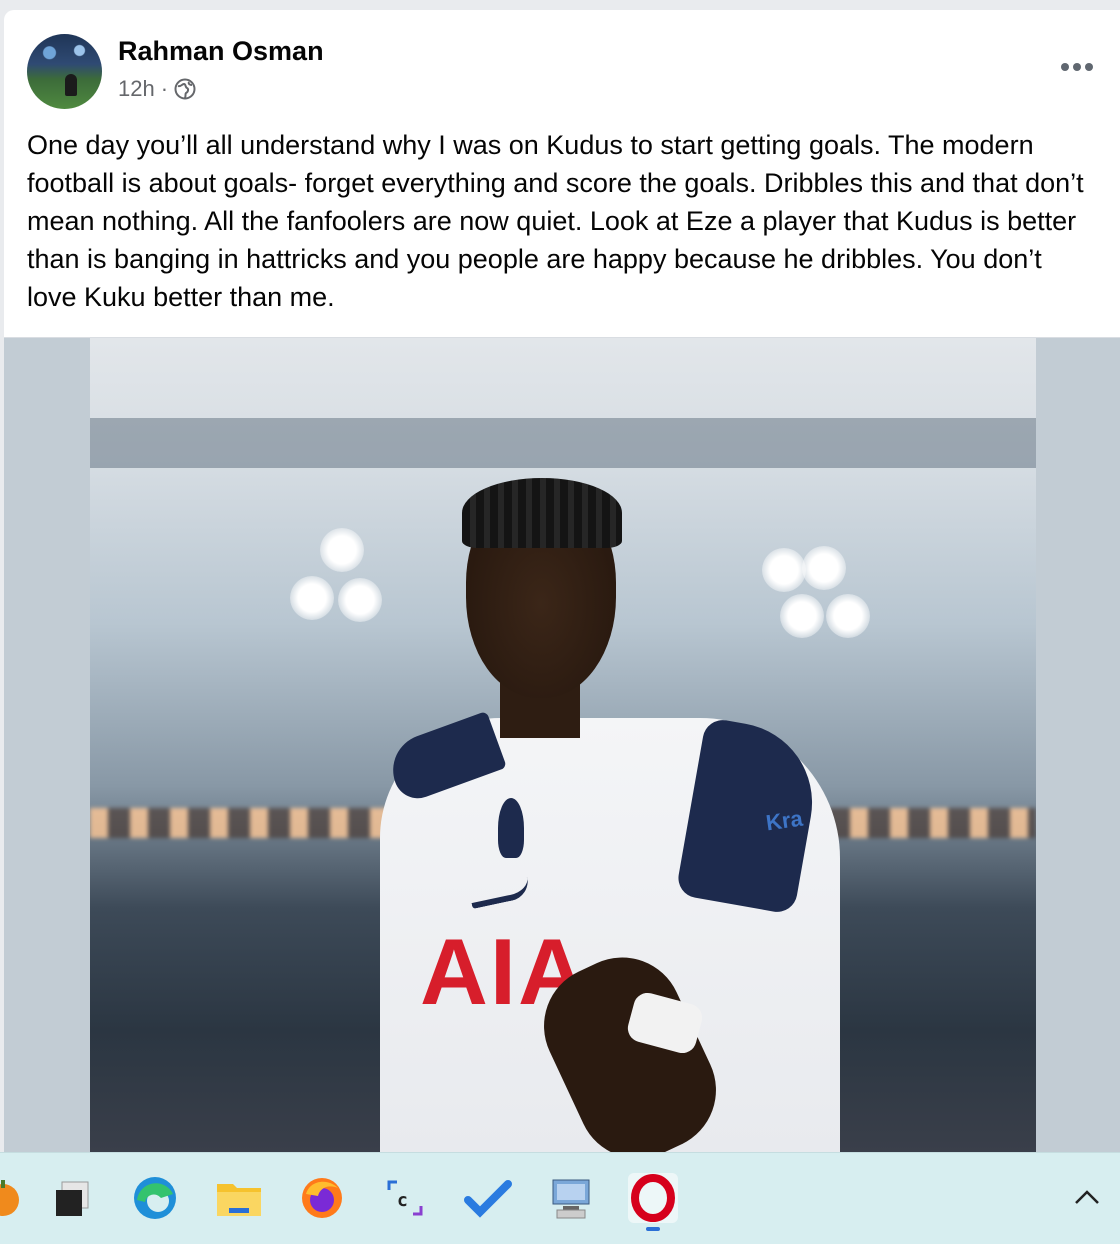 This screenshot has height=1244, width=1120. Describe the element at coordinates (488, 1198) in the screenshot. I see `todo-check-icon` at that location.